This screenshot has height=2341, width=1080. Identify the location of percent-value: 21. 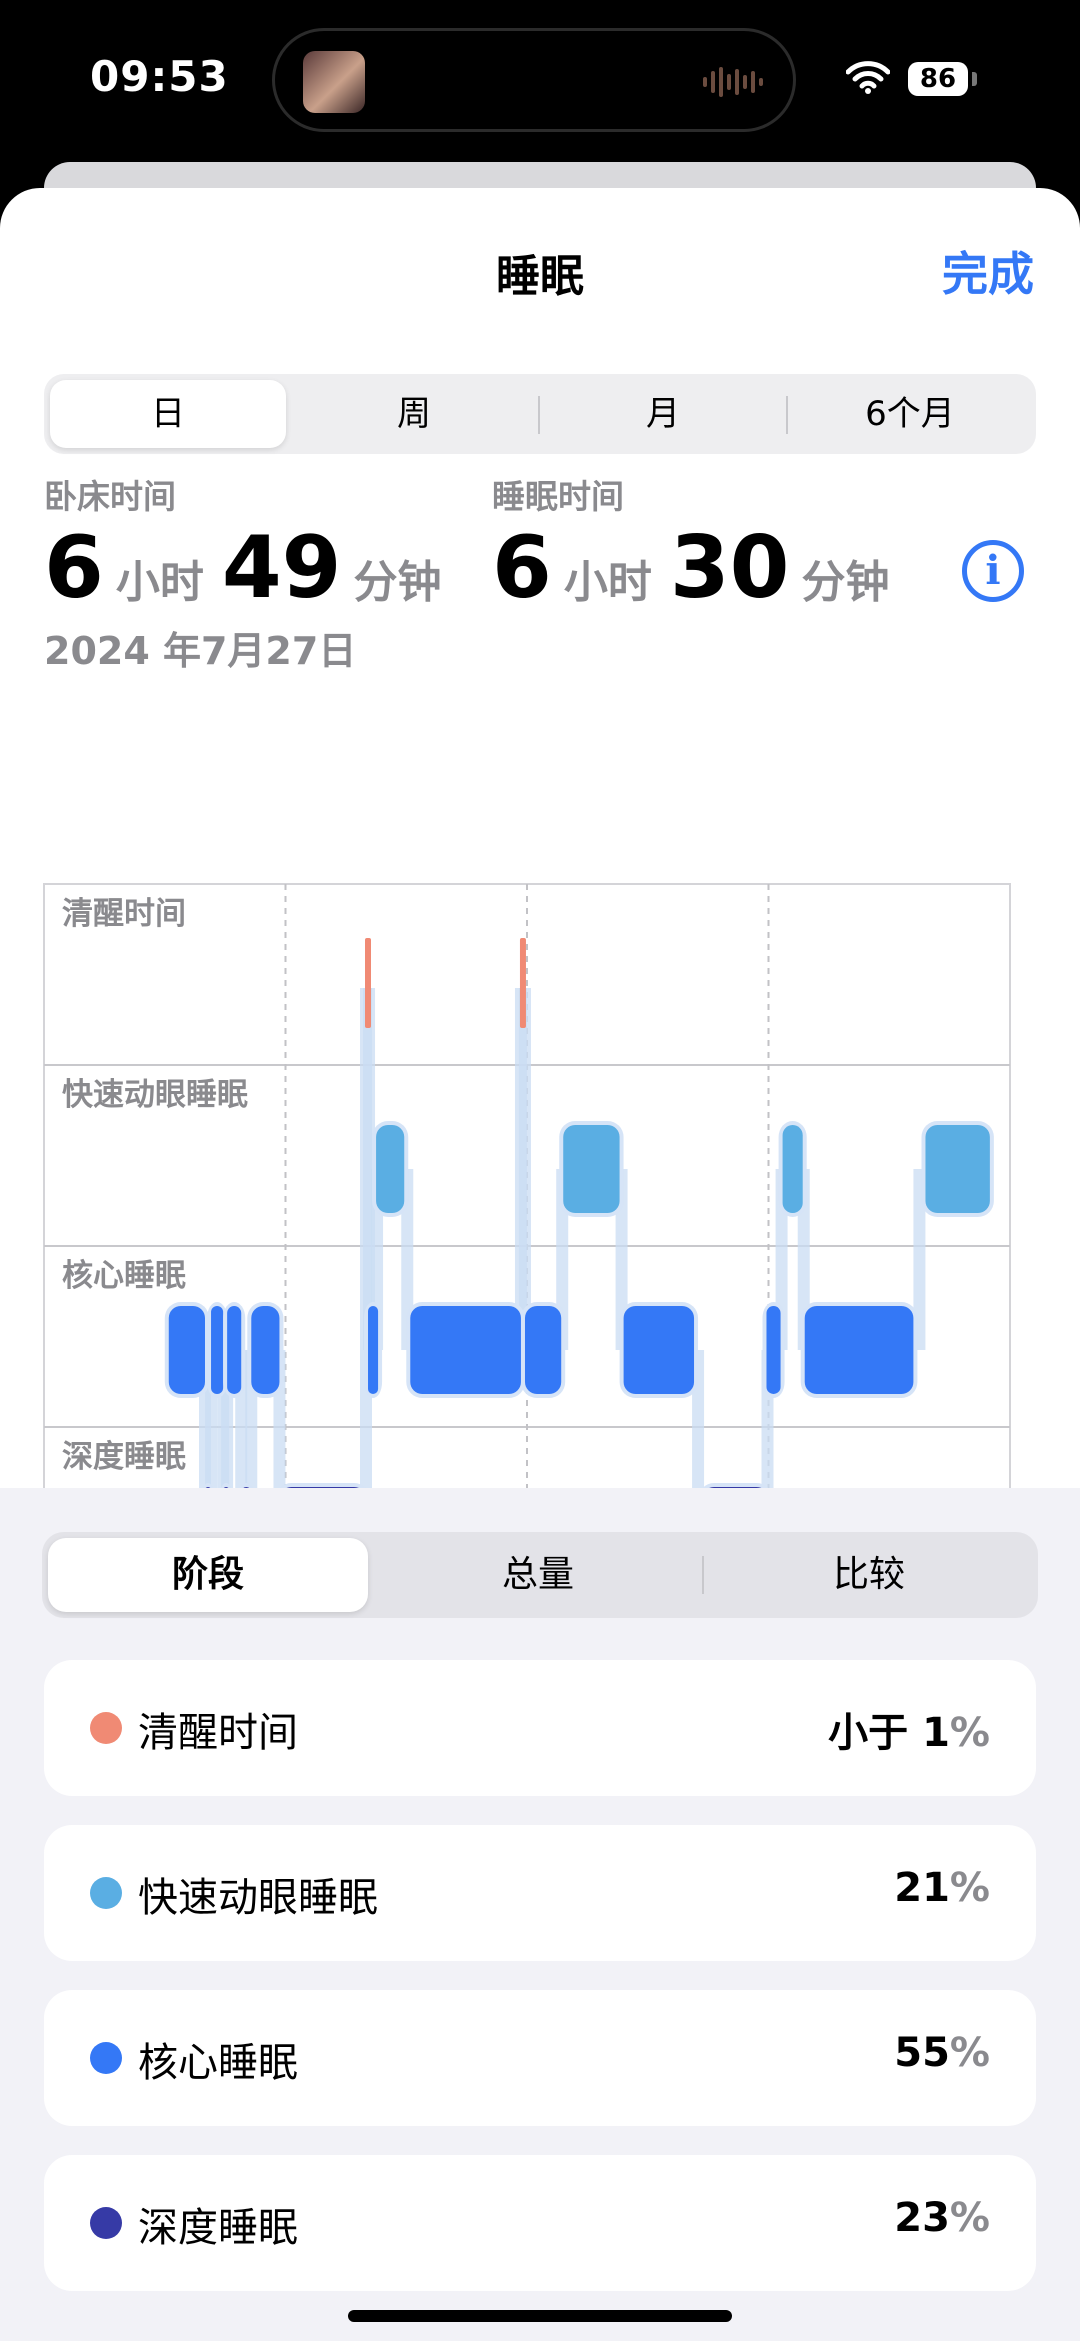
(922, 1888).